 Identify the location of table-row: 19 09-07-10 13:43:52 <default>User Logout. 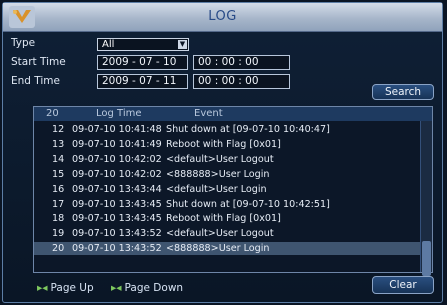
(227, 233).